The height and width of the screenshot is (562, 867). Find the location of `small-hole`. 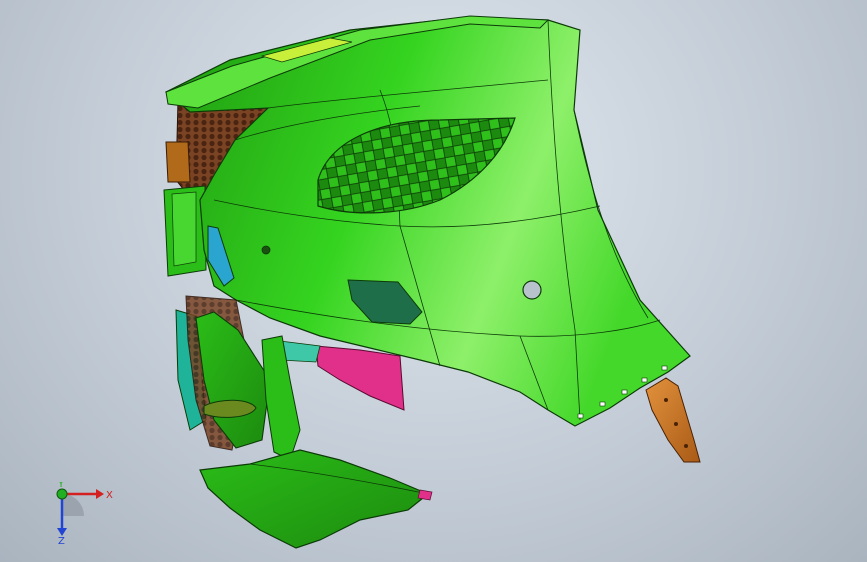

small-hole is located at coordinates (266, 250).